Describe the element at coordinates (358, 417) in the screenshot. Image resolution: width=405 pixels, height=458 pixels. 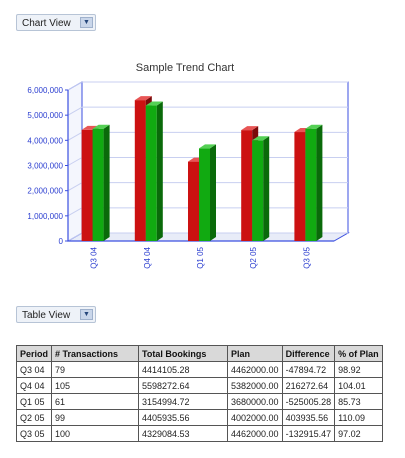
I see `table-cell: 110.09` at that location.